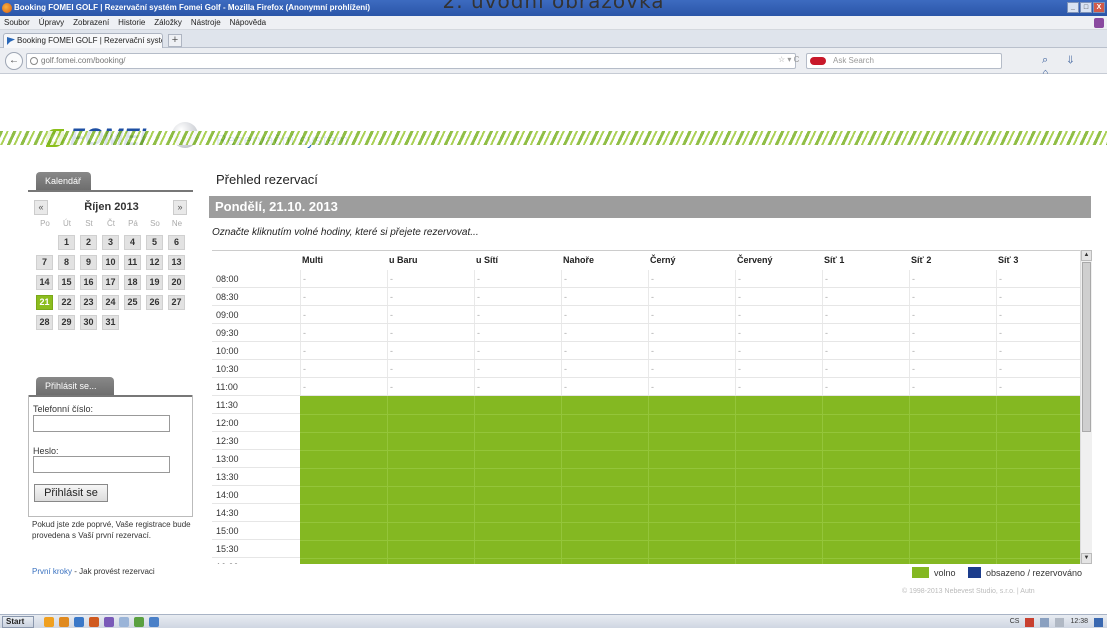 The height and width of the screenshot is (628, 1107). What do you see at coordinates (44, 322) in the screenshot?
I see `calendar-day: 28` at bounding box center [44, 322].